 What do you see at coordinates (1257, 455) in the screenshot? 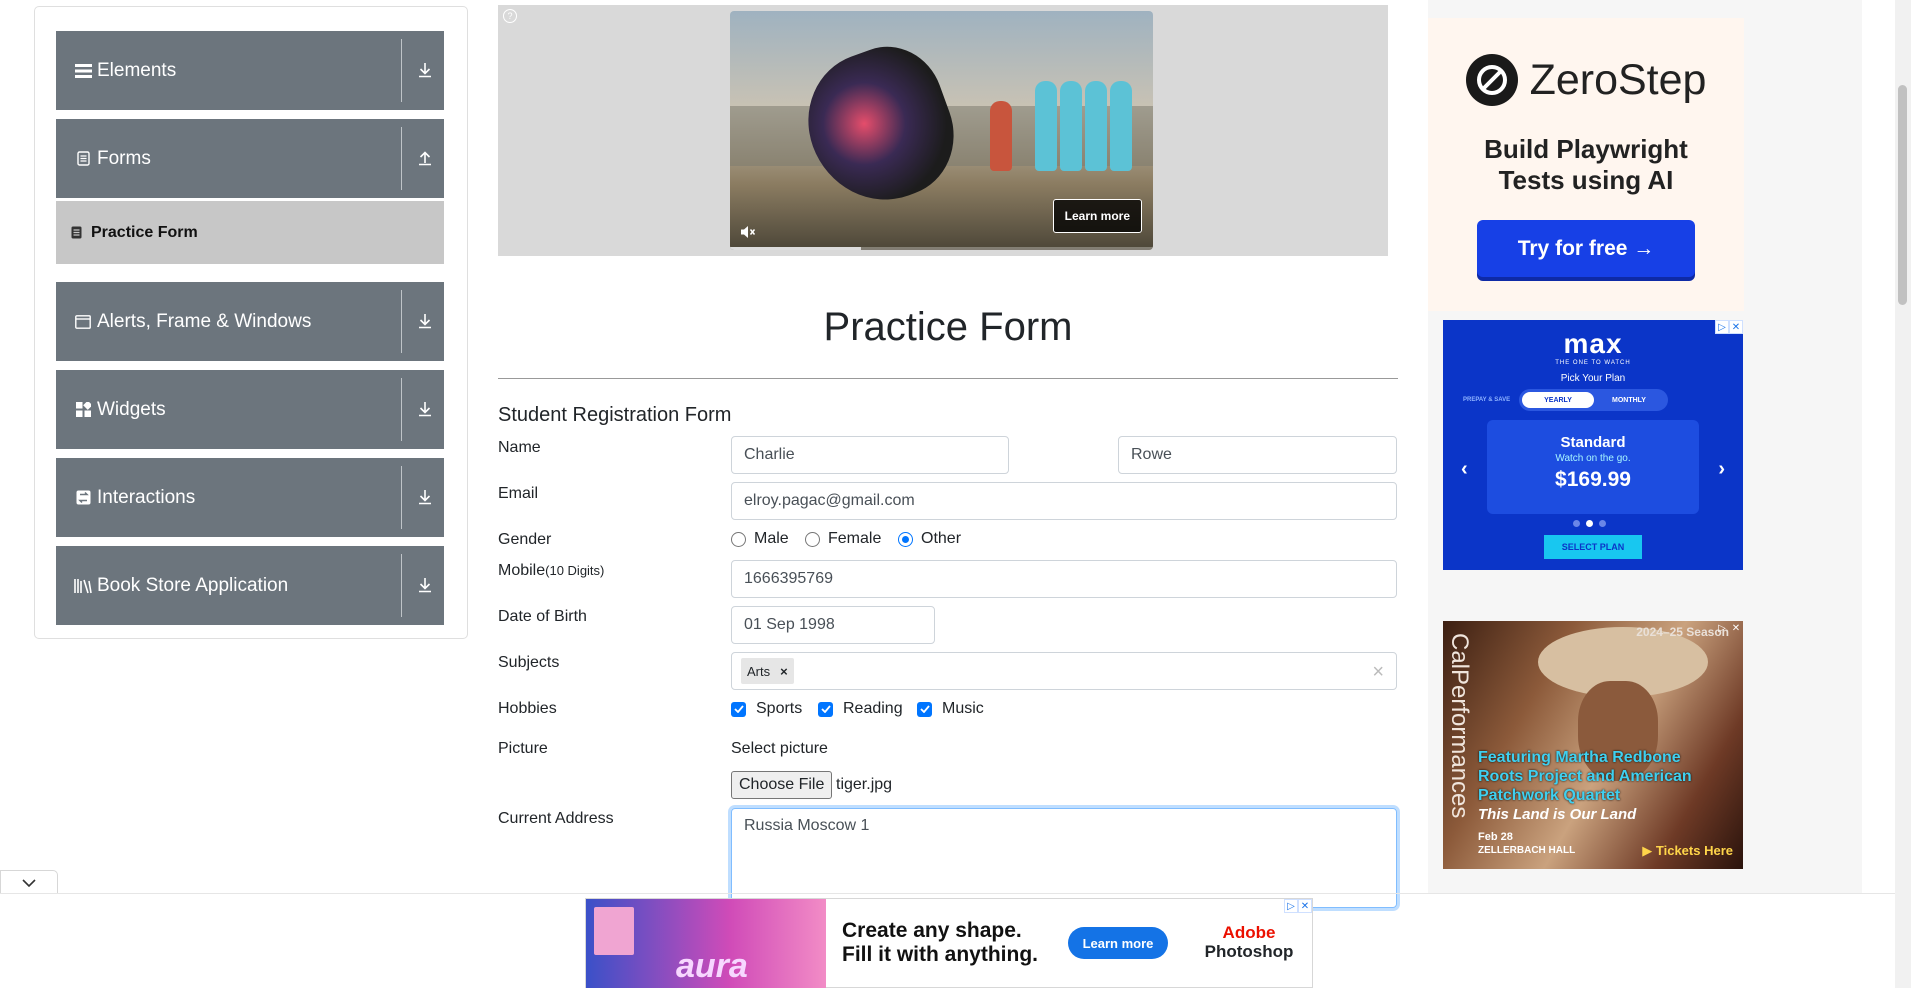
I see `last-name-input: Rowe` at bounding box center [1257, 455].